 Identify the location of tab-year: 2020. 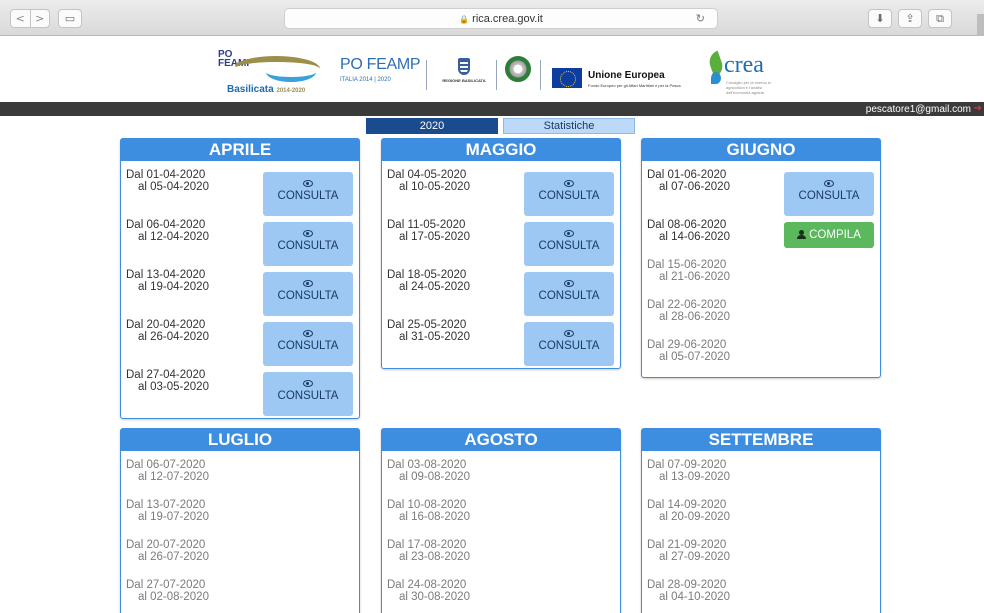
(432, 126).